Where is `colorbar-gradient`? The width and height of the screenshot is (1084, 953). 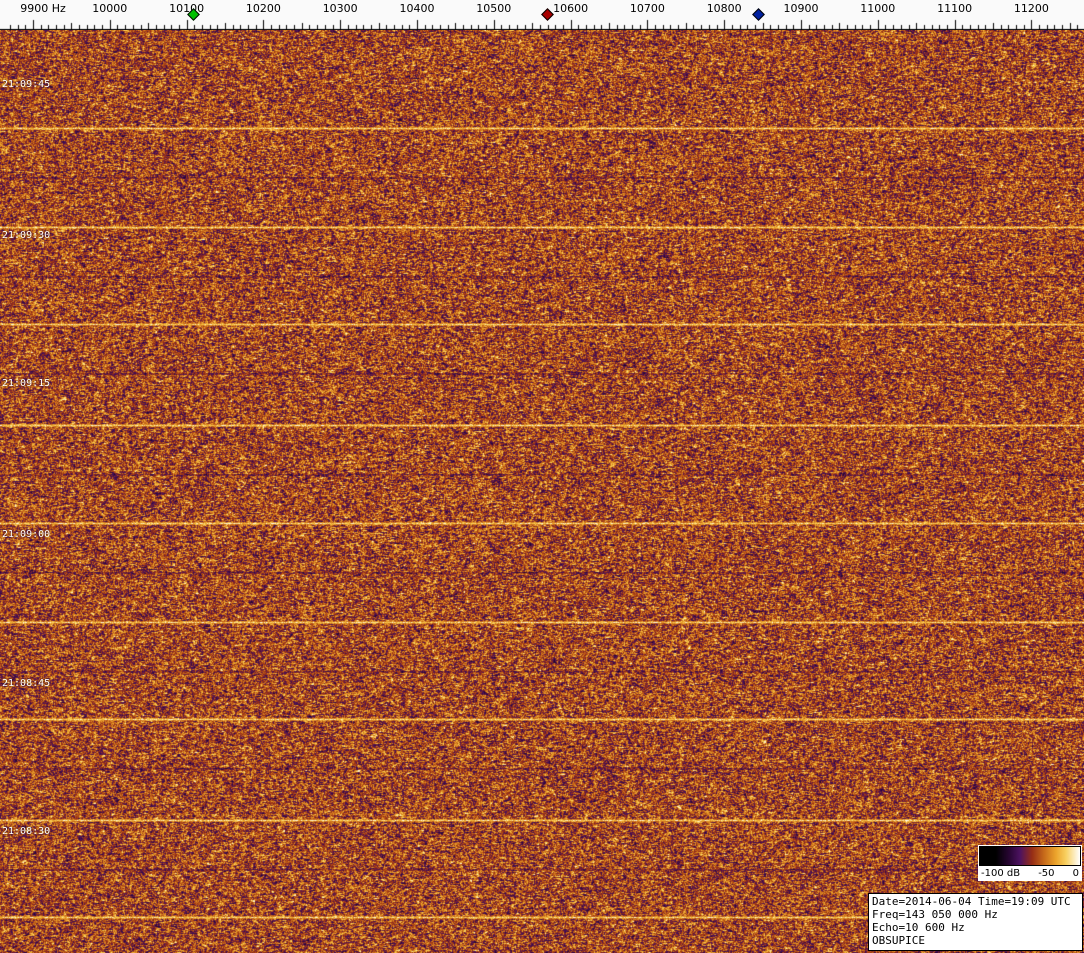
colorbar-gradient is located at coordinates (1030, 856).